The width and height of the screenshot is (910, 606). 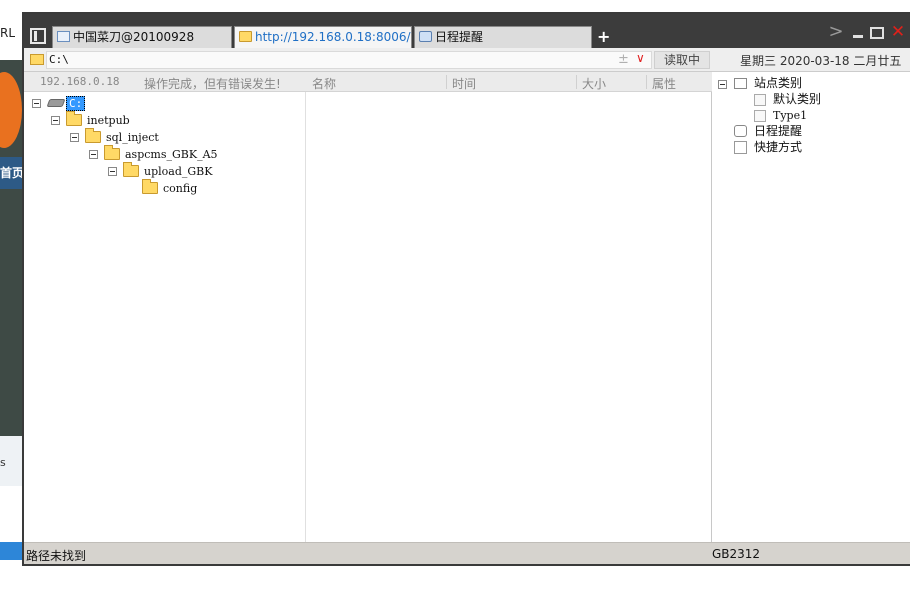 I want to click on category-type1: Type1, so click(x=790, y=115).